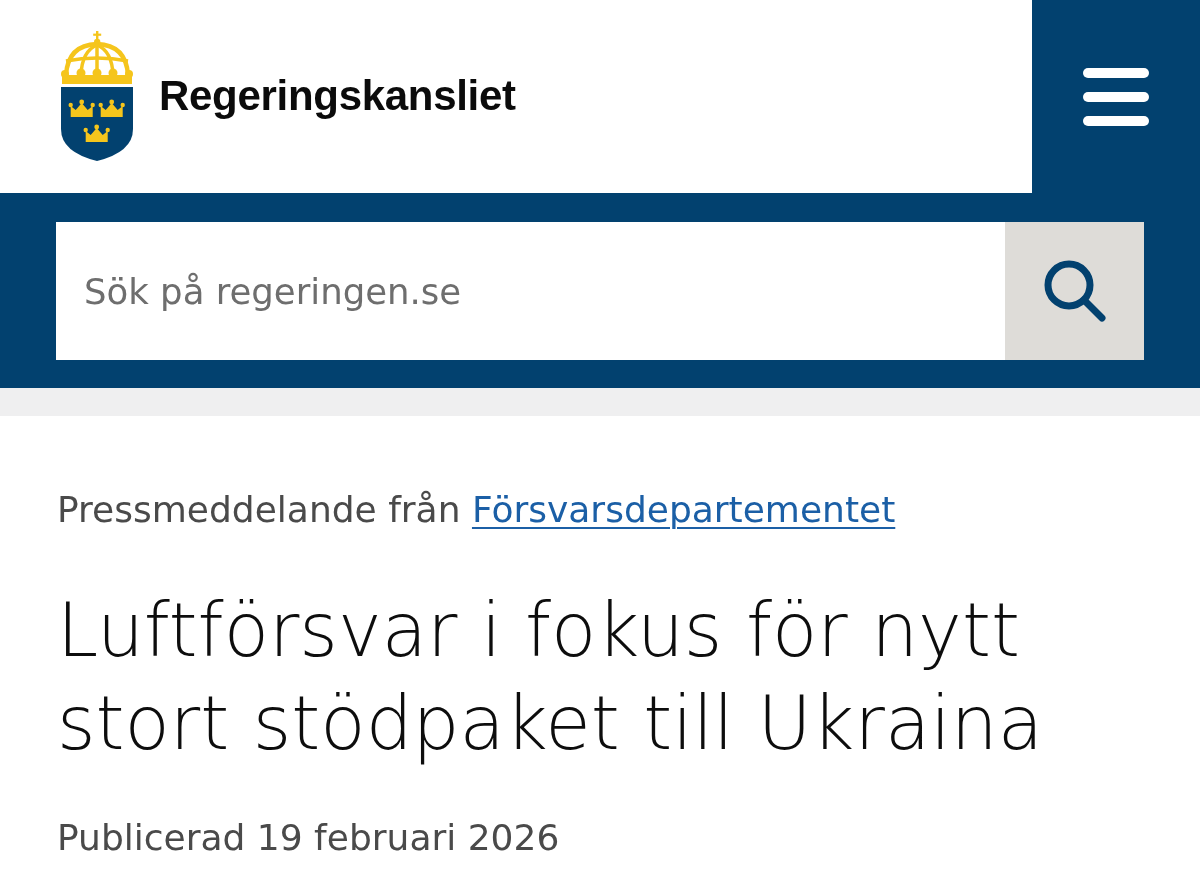 This screenshot has height=883, width=1200. I want to click on press-release-line: Pressmeddelande från Försvarsdepartementet, so click(477, 510).